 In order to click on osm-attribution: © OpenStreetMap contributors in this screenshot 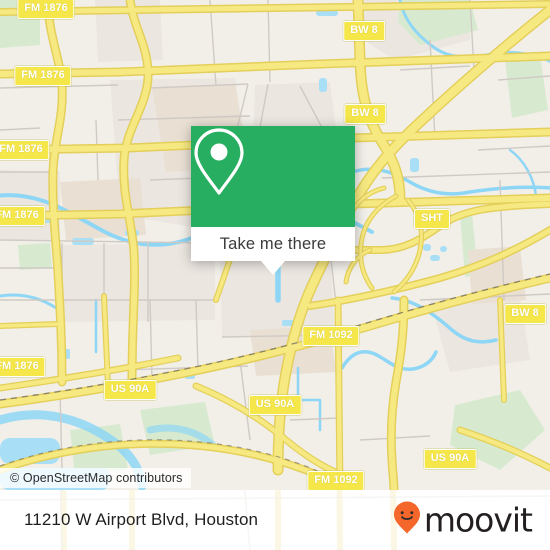, I will do `click(95, 478)`.